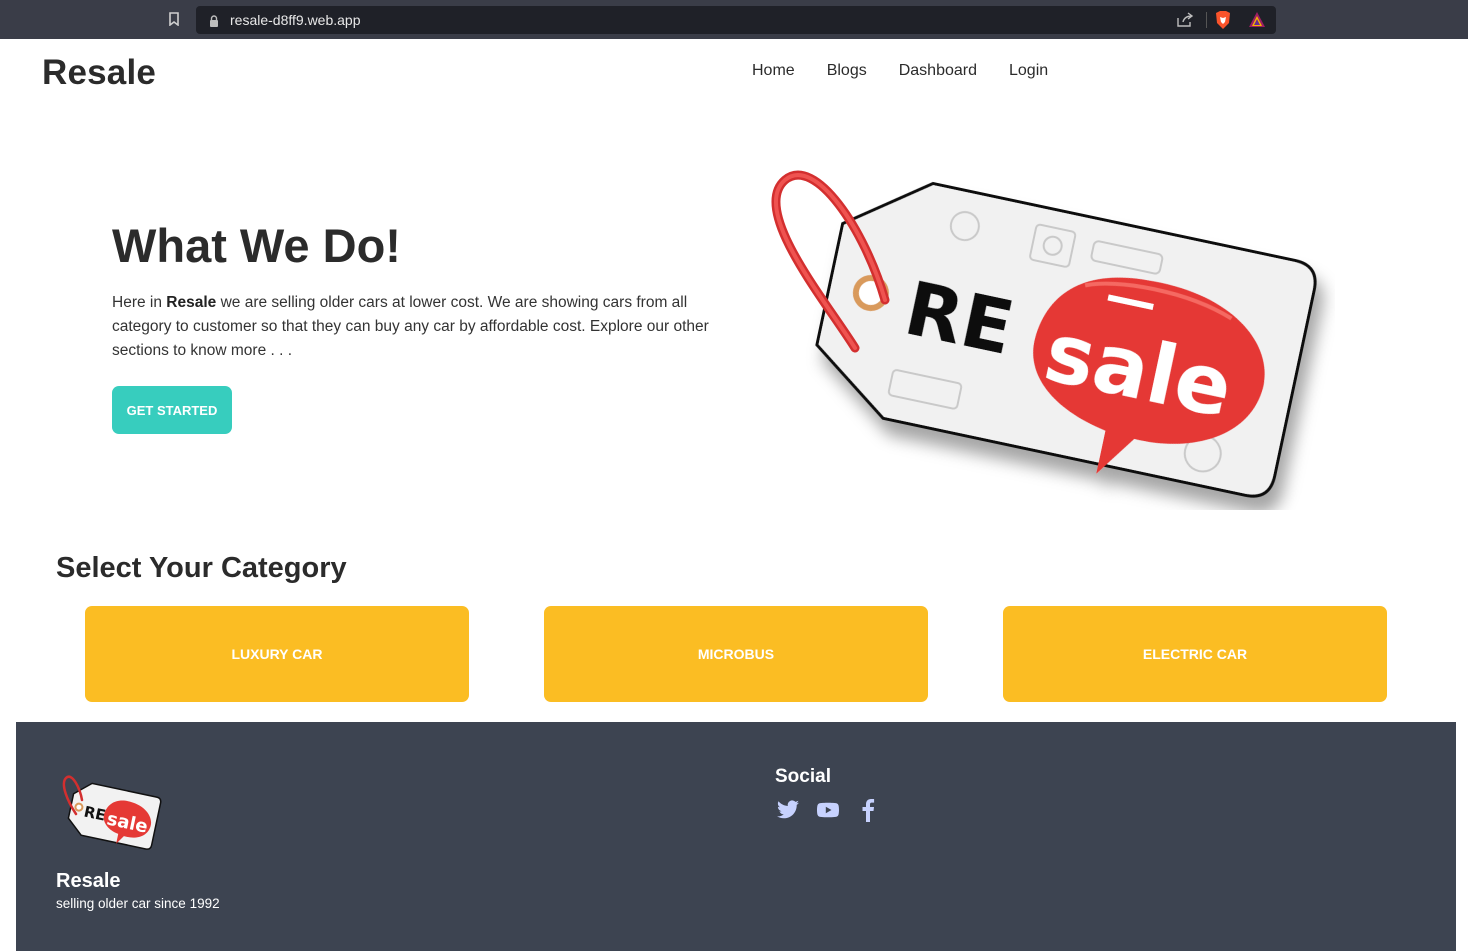 The image size is (1468, 951). What do you see at coordinates (788, 810) in the screenshot?
I see `twitter-icon` at bounding box center [788, 810].